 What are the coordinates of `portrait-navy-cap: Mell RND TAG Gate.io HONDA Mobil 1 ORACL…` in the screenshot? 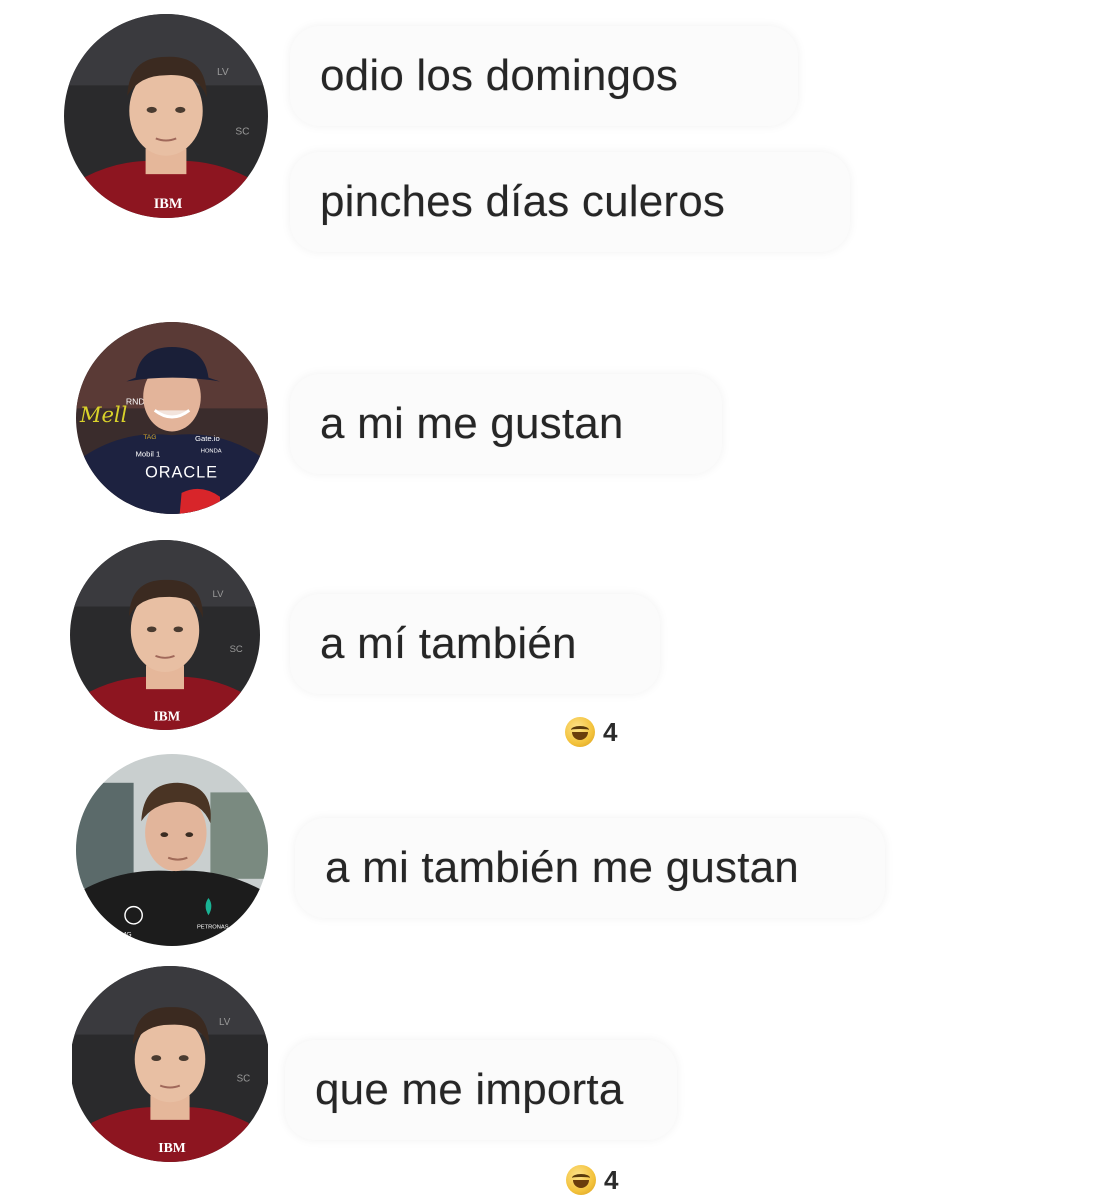 It's located at (172, 418).